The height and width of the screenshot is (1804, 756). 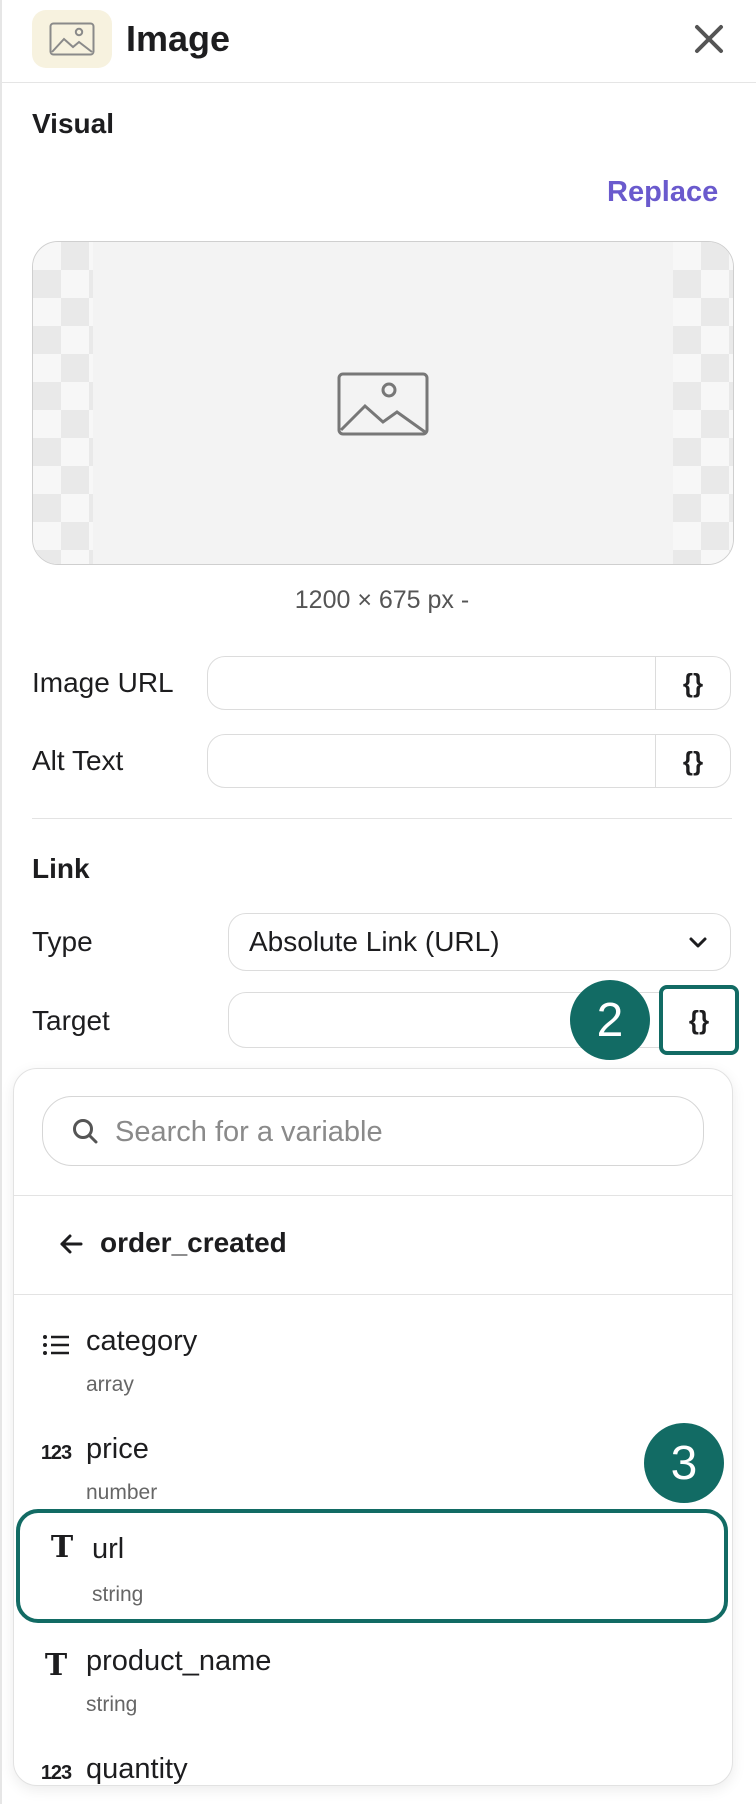 I want to click on panel-title: Image, so click(x=178, y=38).